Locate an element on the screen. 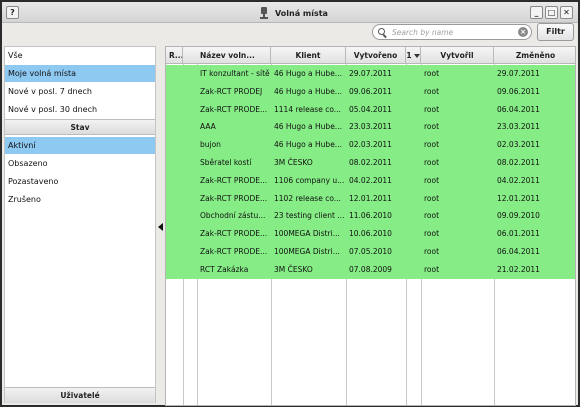 The height and width of the screenshot is (407, 580). cell-created: 10.06.2010 is located at coordinates (370, 234).